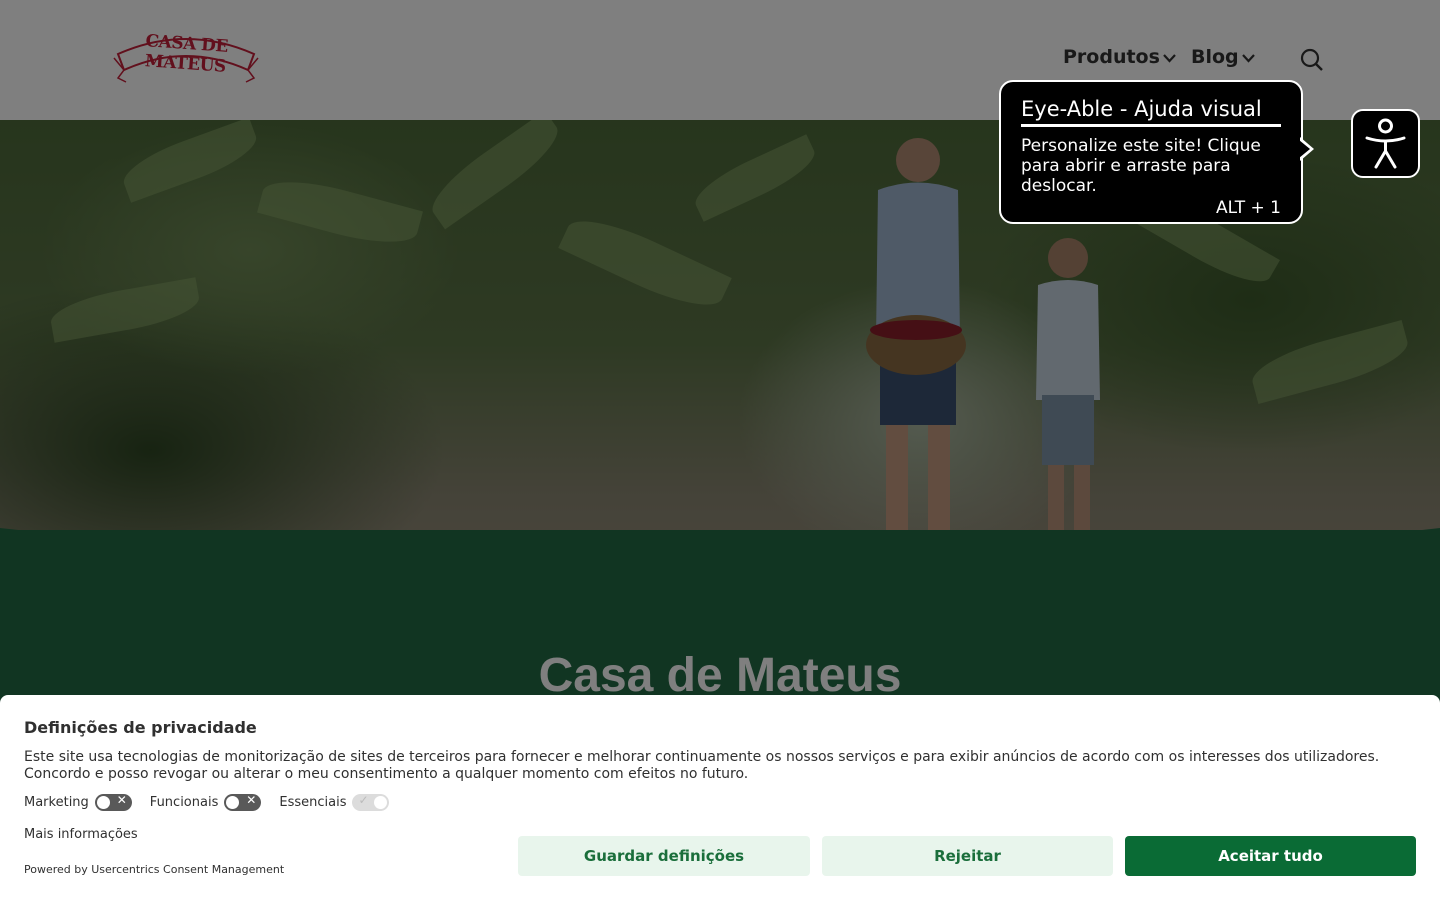  What do you see at coordinates (184, 802) in the screenshot?
I see `toggle-label-funcionais: Funcionais` at bounding box center [184, 802].